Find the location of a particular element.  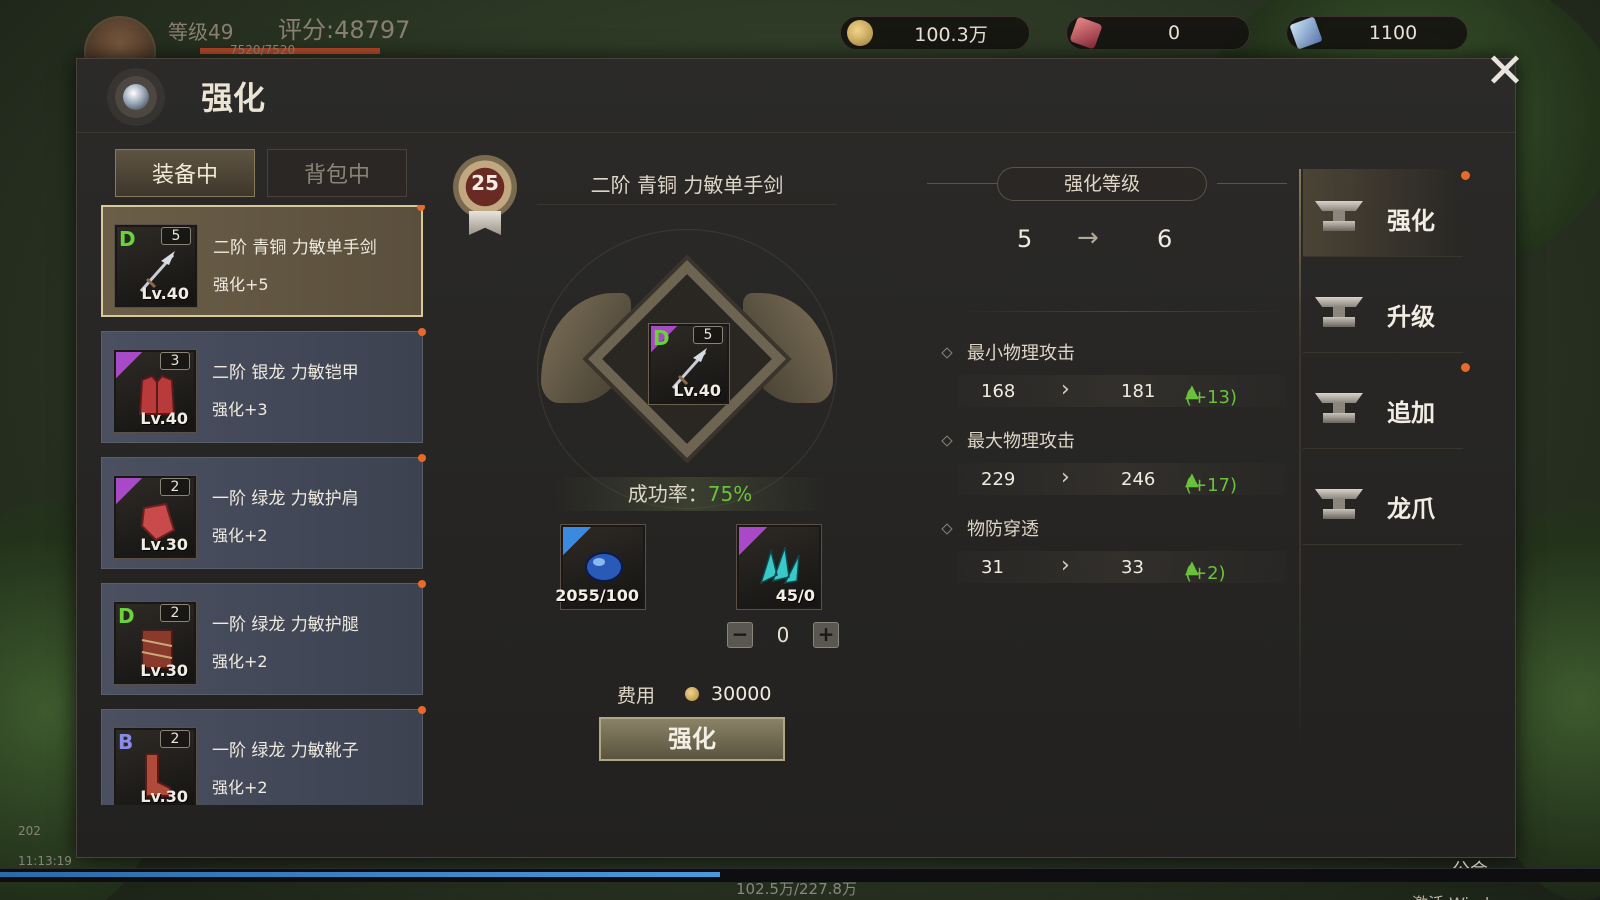

success-rate-label: 成功率： is located at coordinates (667, 494).